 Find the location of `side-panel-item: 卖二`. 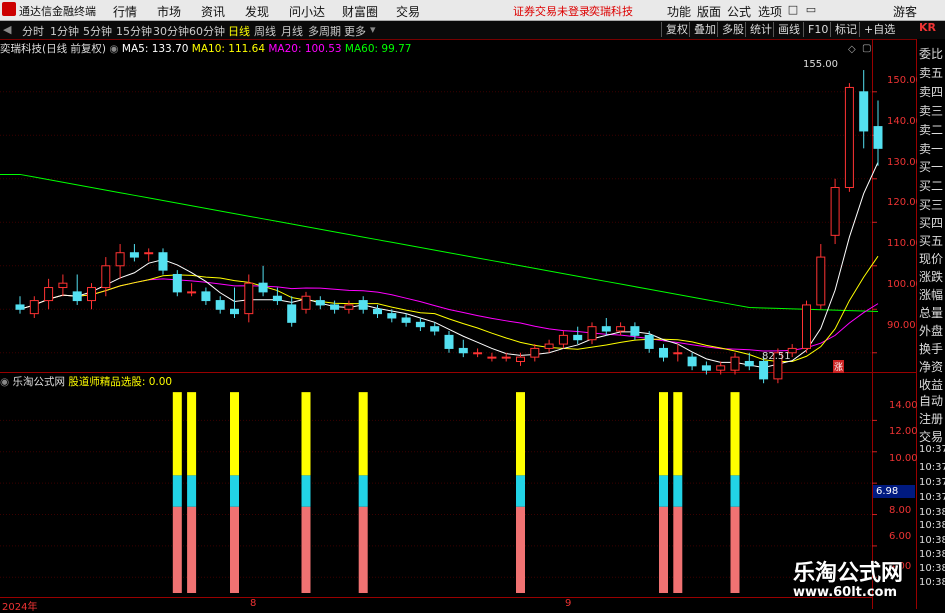

side-panel-item: 卖二 is located at coordinates (931, 130).